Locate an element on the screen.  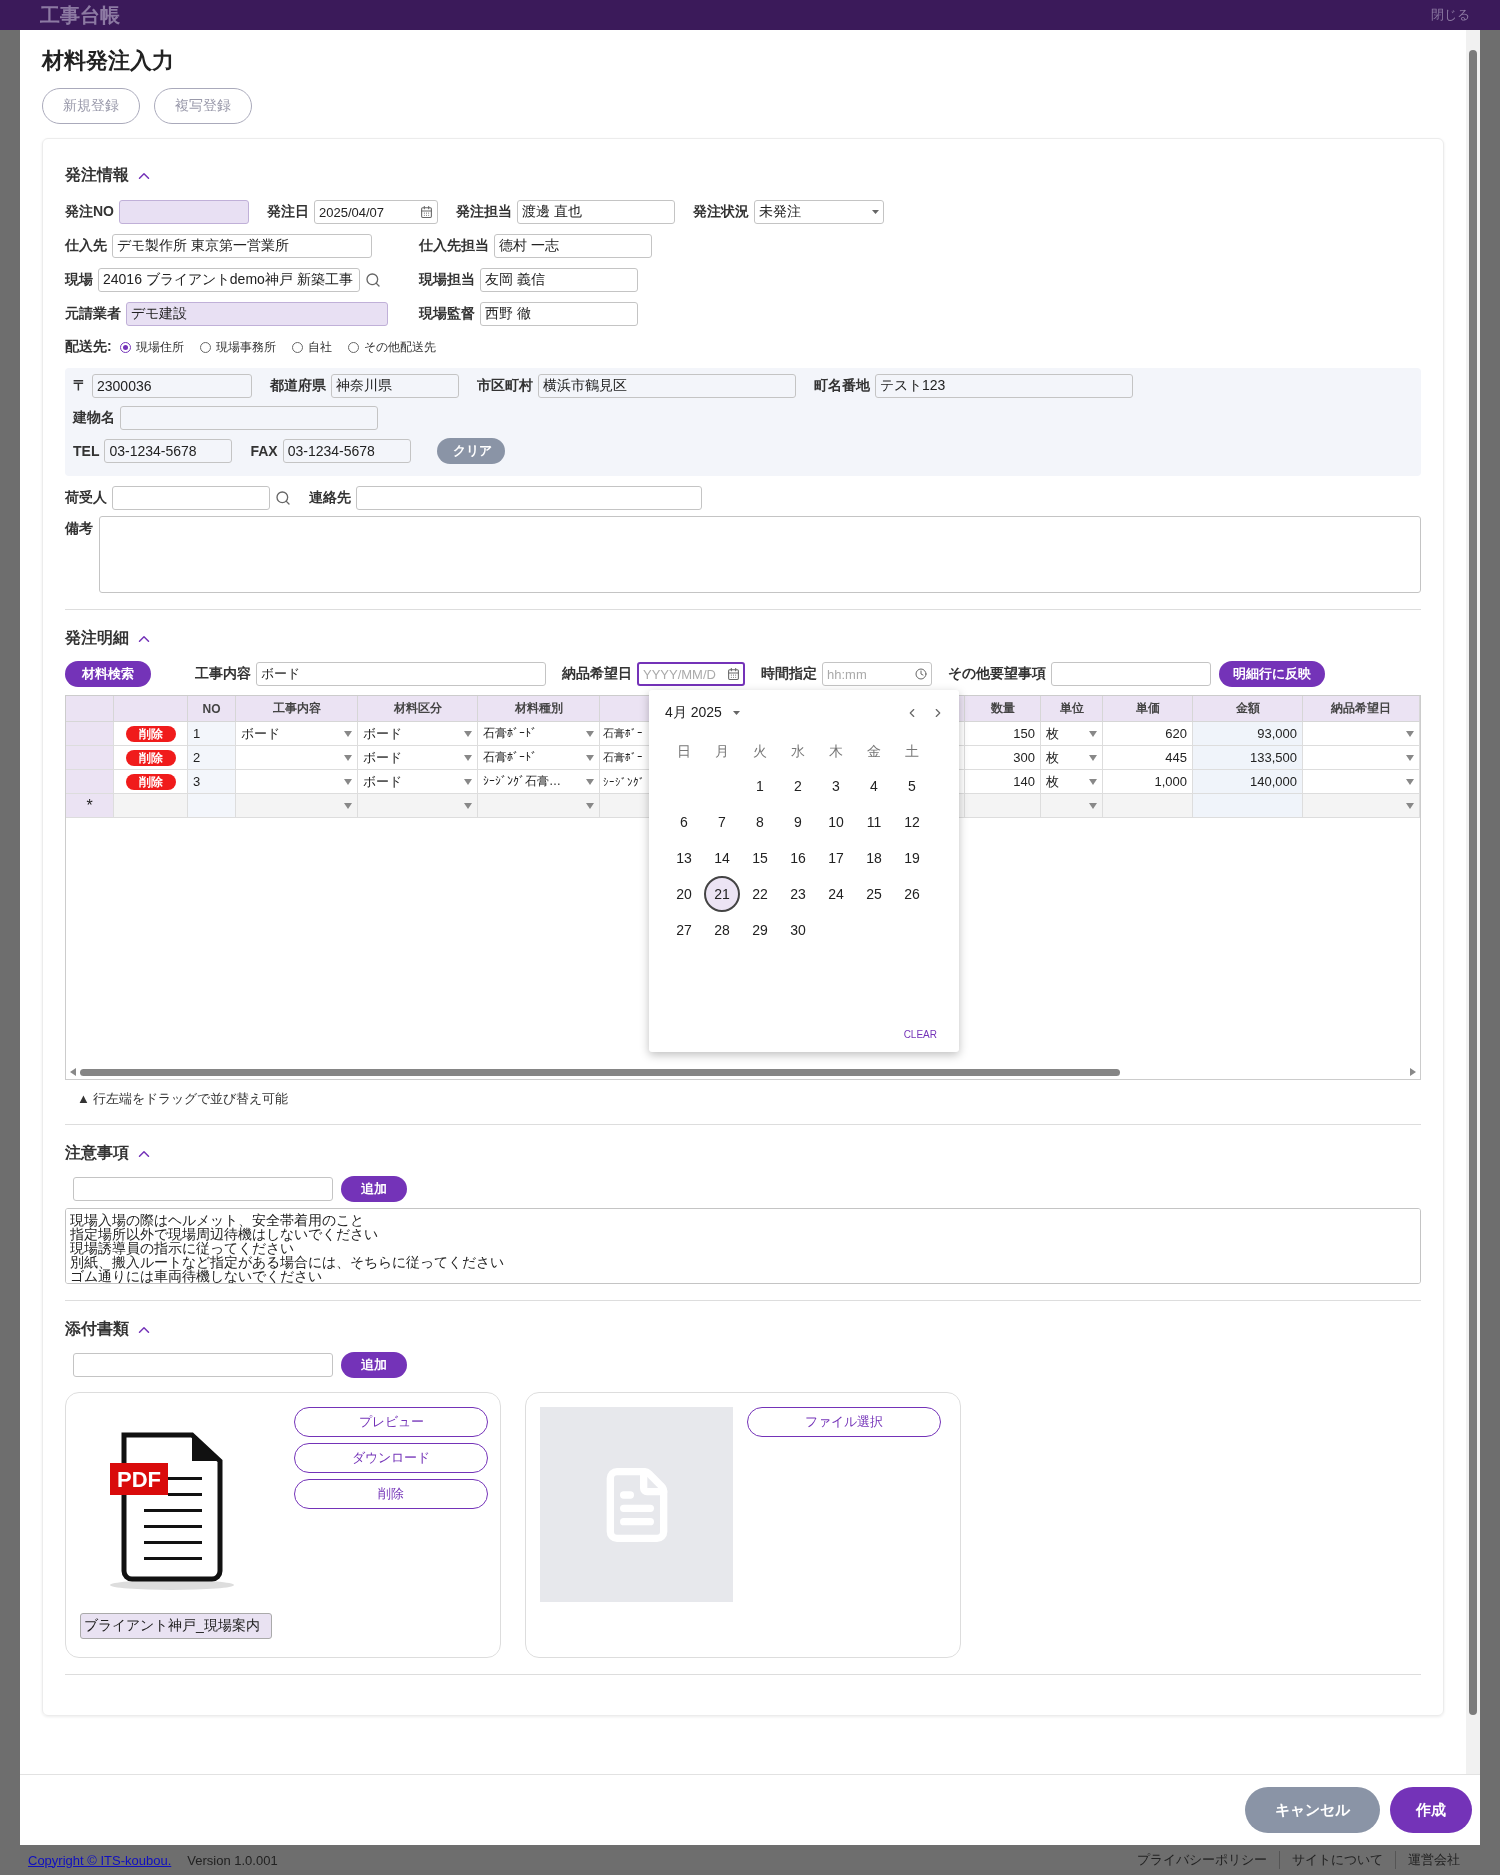
month-label: 4月 2025 is located at coordinates (693, 713).